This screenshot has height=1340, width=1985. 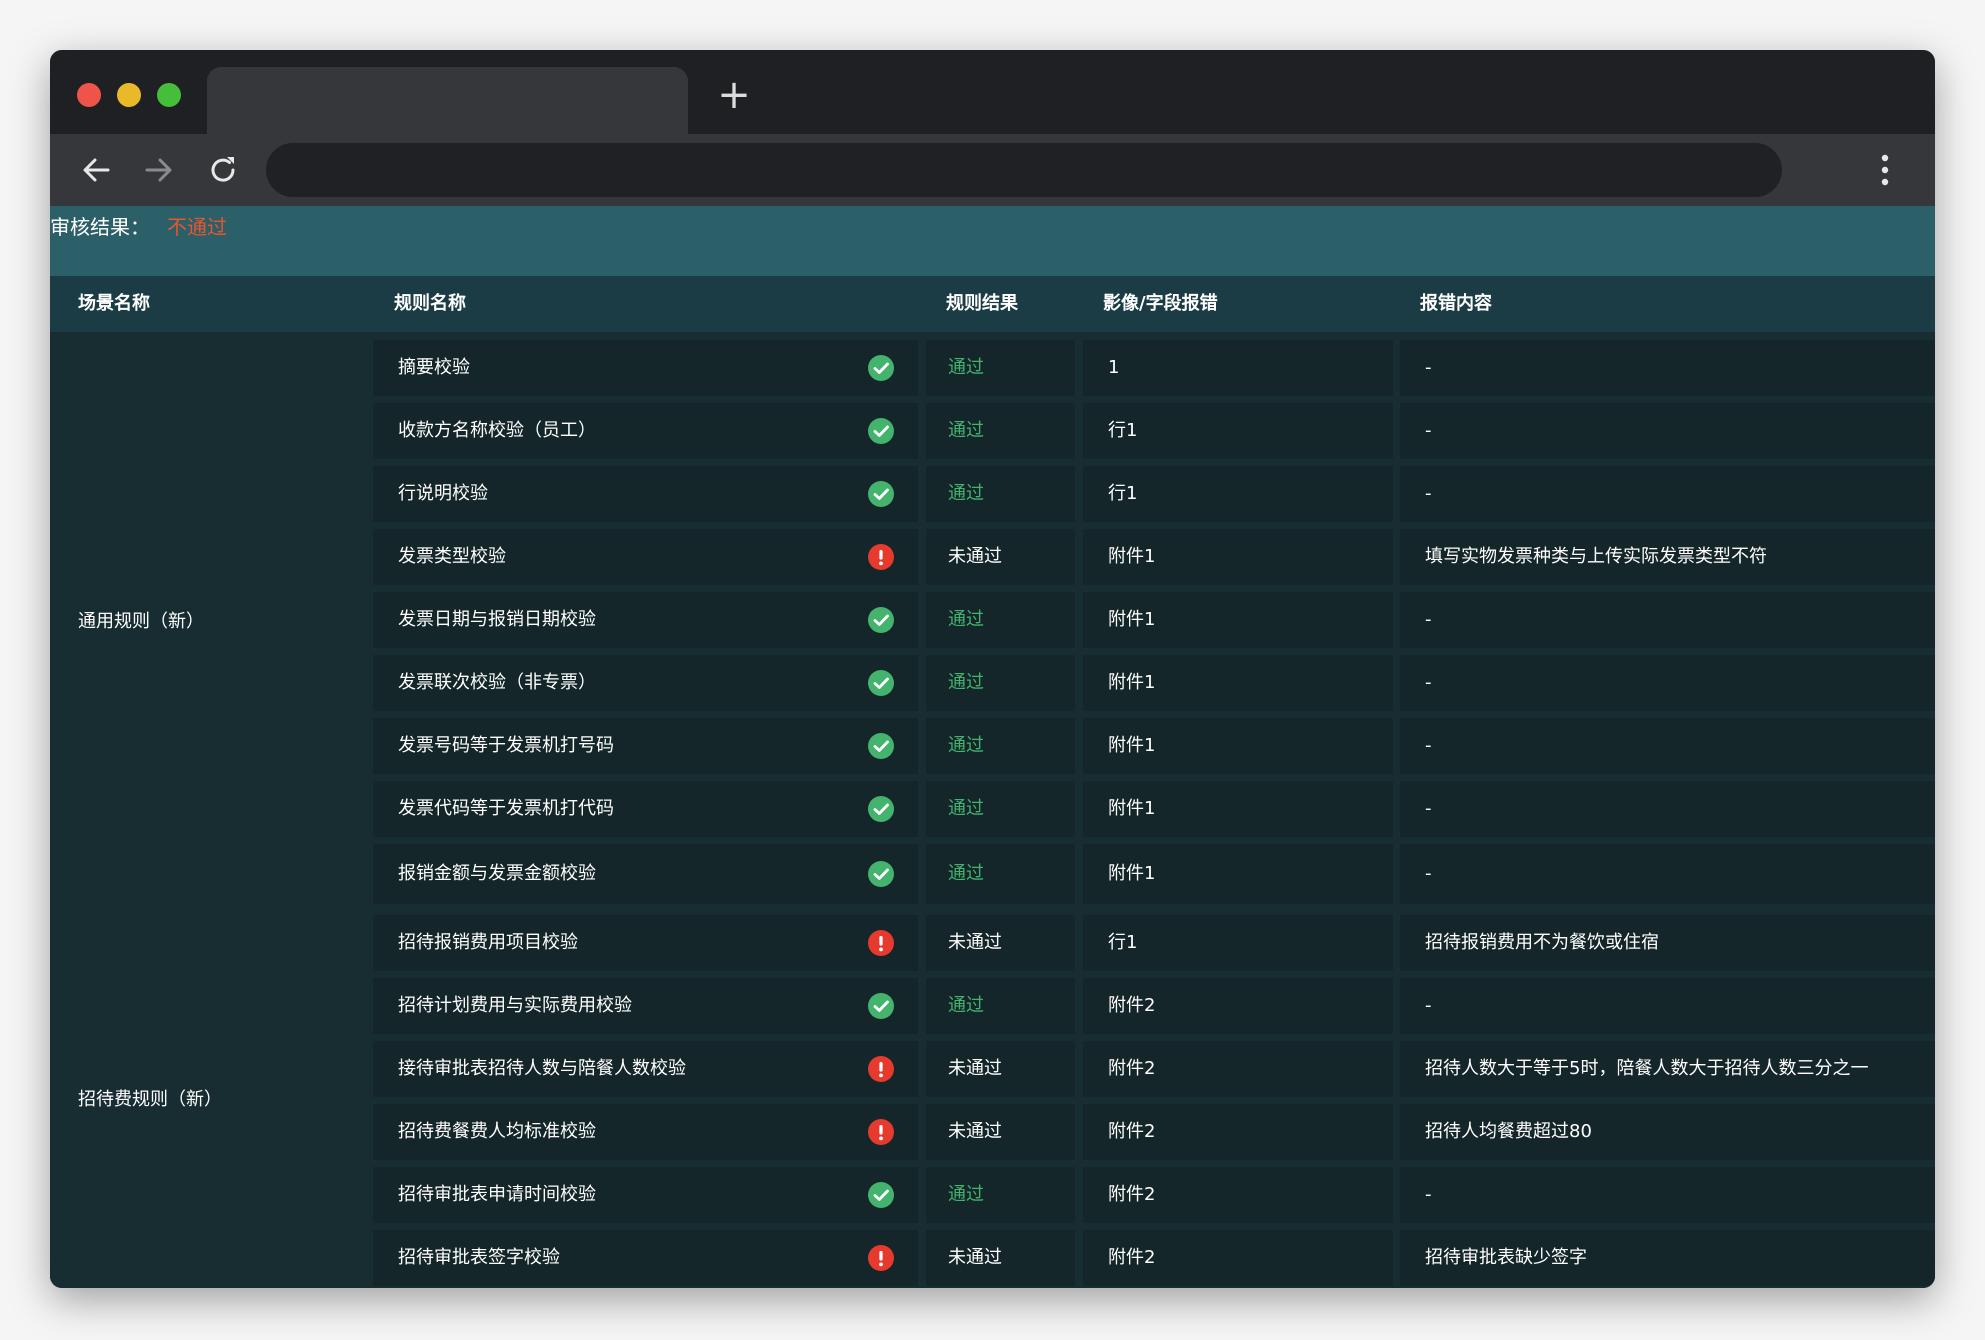 I want to click on scene-name-label: 招待费规则（新）, so click(x=150, y=1098).